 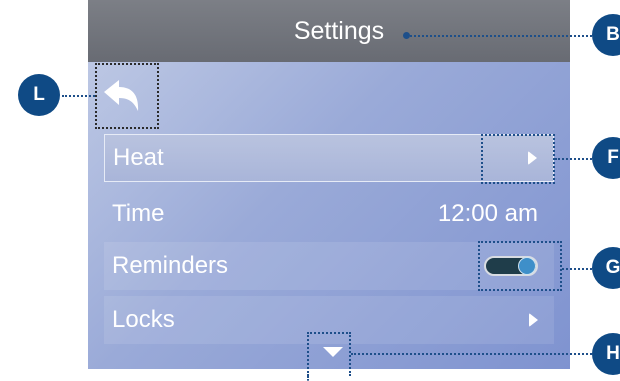 I want to click on callout-leader-b, so click(x=501, y=36).